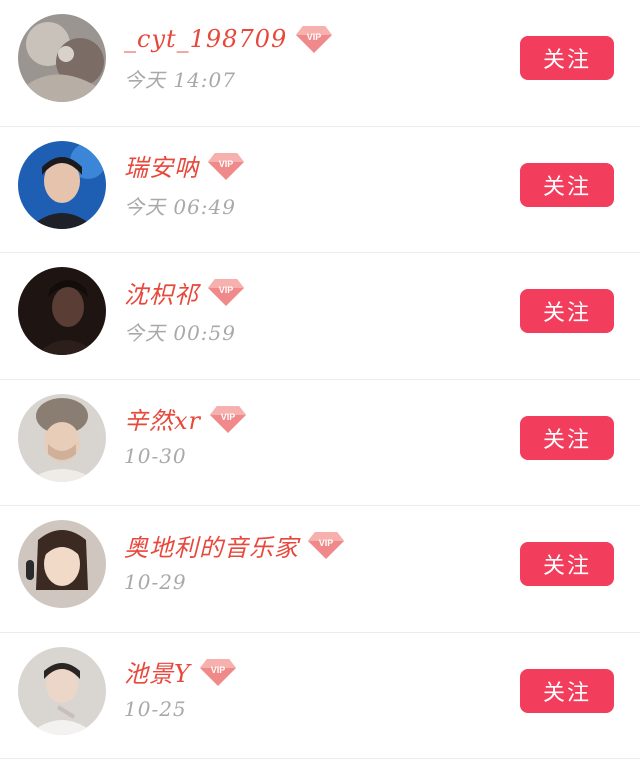  I want to click on follow-time: 10-30, so click(155, 456).